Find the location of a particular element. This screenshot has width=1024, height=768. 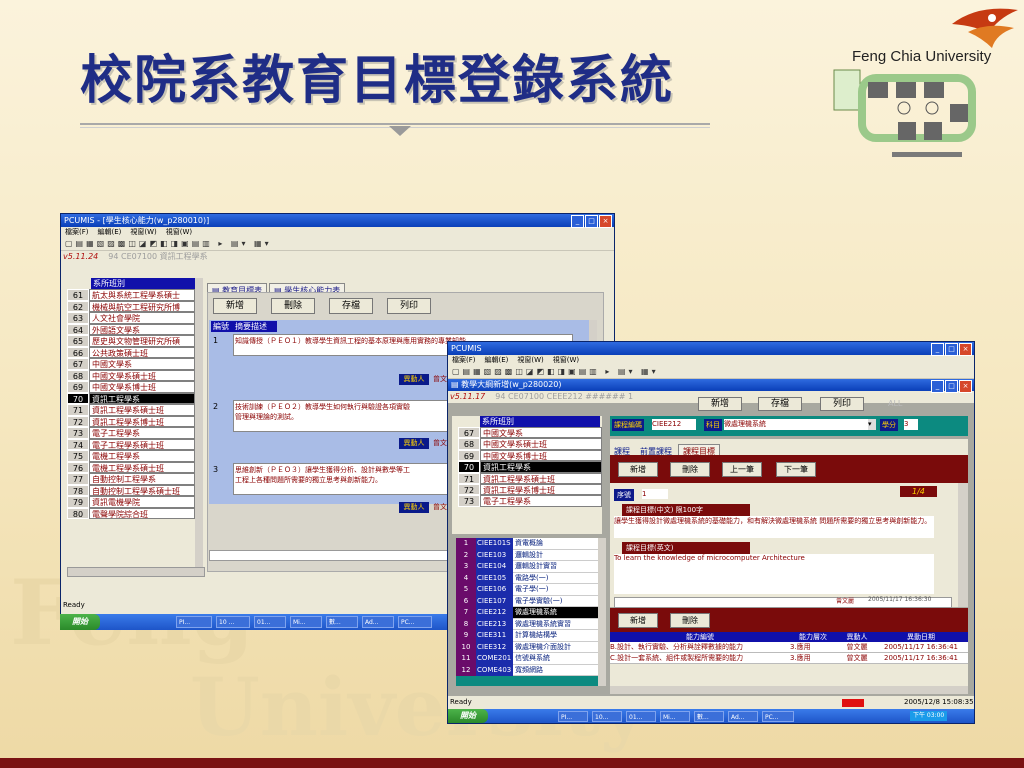

peo-2-changer-button: 異動人 is located at coordinates (414, 443).